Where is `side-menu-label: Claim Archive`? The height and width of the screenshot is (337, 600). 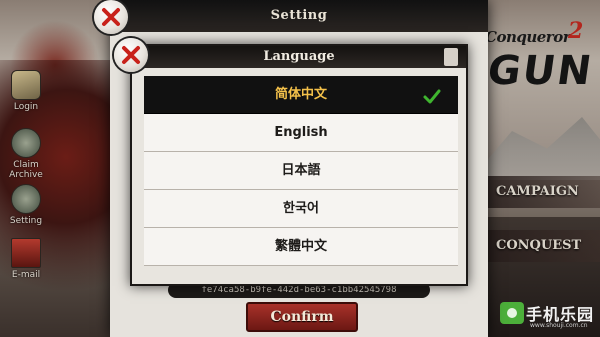 side-menu-label: Claim Archive is located at coordinates (26, 170).